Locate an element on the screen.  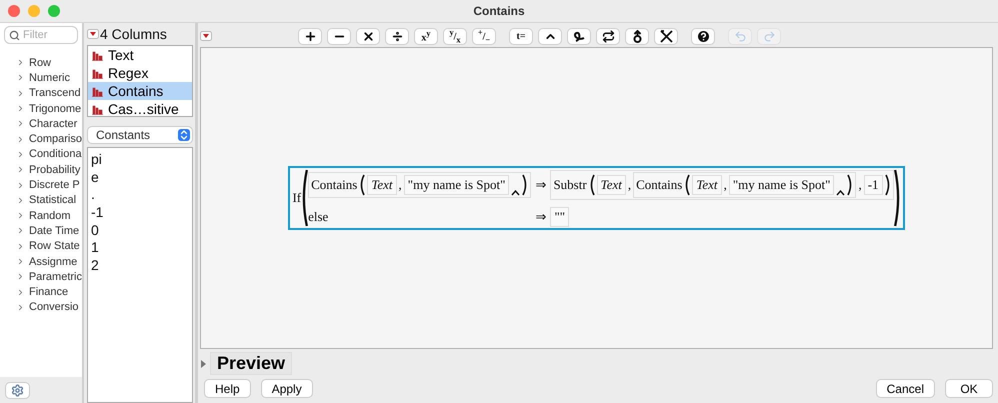
column-label: Text is located at coordinates (121, 55).